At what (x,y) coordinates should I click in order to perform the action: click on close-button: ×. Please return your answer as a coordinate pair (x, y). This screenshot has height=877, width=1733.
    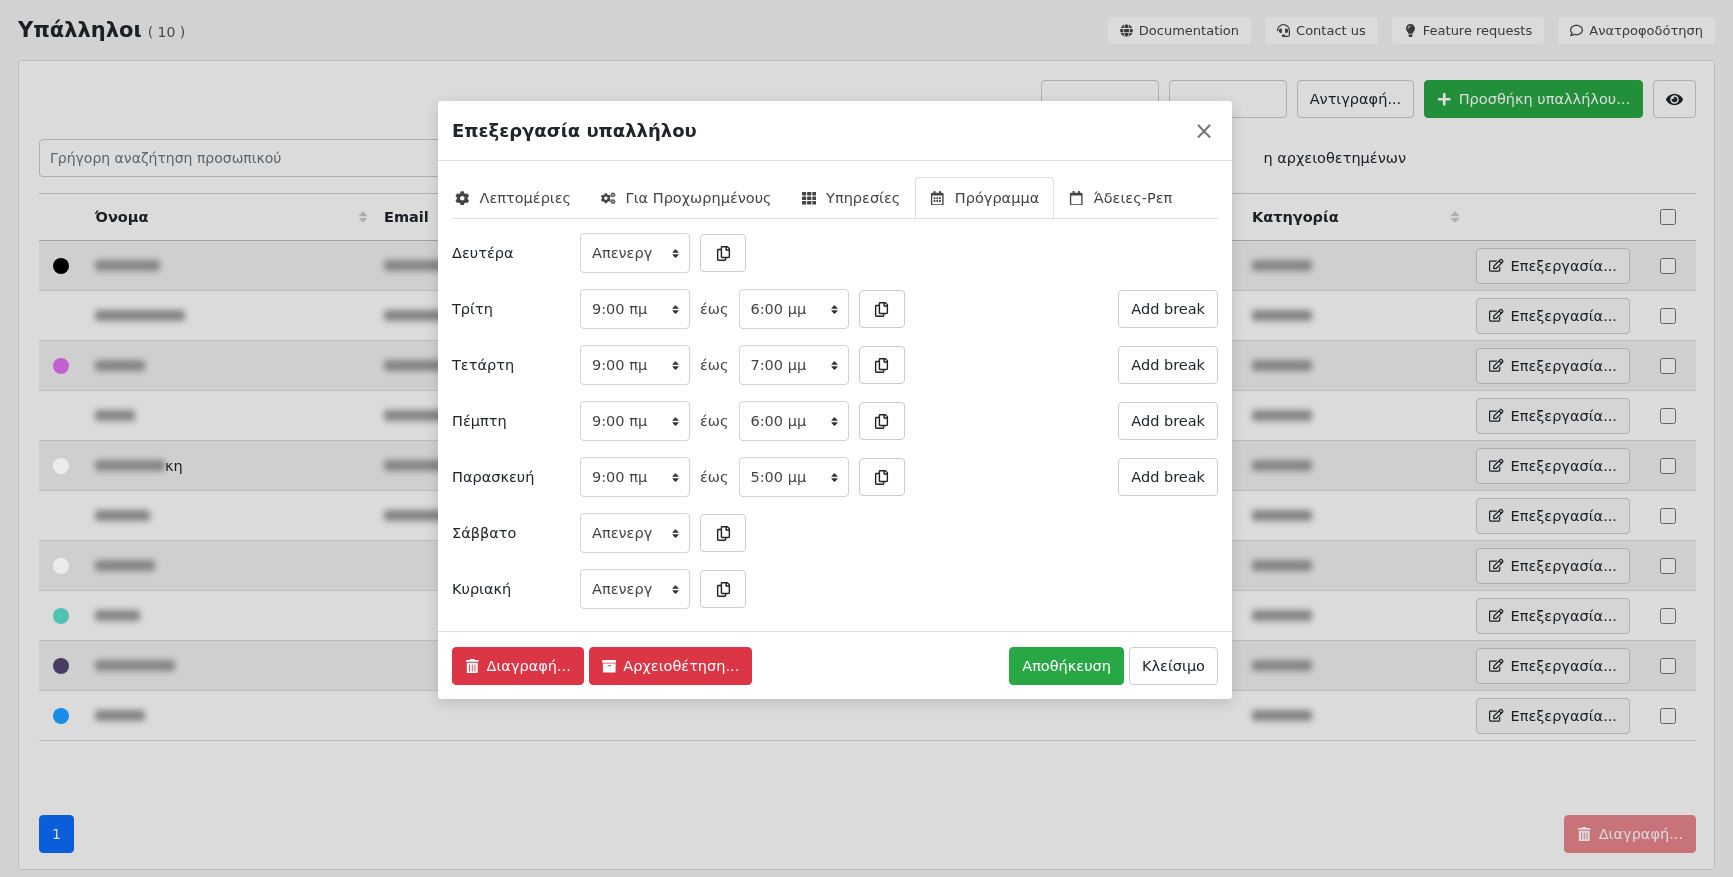
    Looking at the image, I should click on (1203, 130).